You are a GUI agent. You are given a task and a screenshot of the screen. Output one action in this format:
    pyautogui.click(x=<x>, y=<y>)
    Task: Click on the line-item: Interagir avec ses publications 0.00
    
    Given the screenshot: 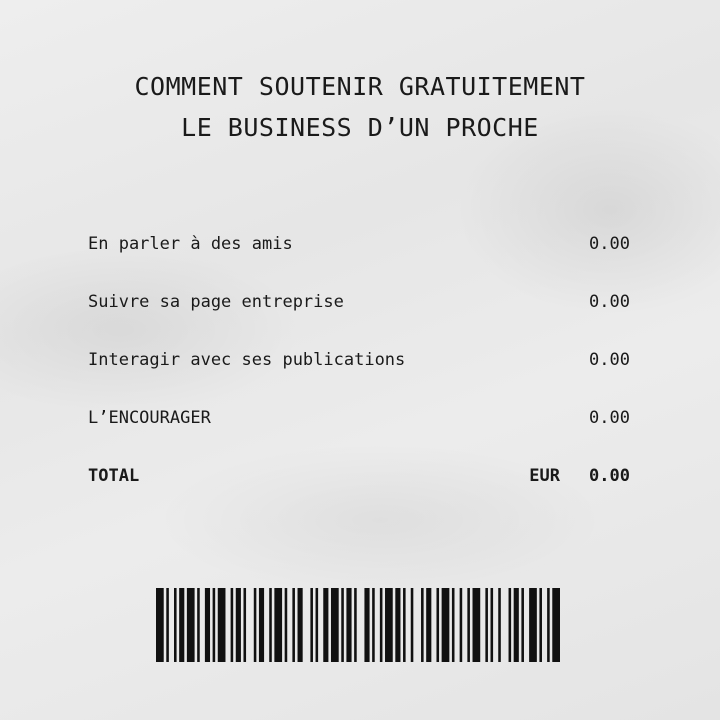 What is the action you would take?
    pyautogui.click(x=359, y=360)
    